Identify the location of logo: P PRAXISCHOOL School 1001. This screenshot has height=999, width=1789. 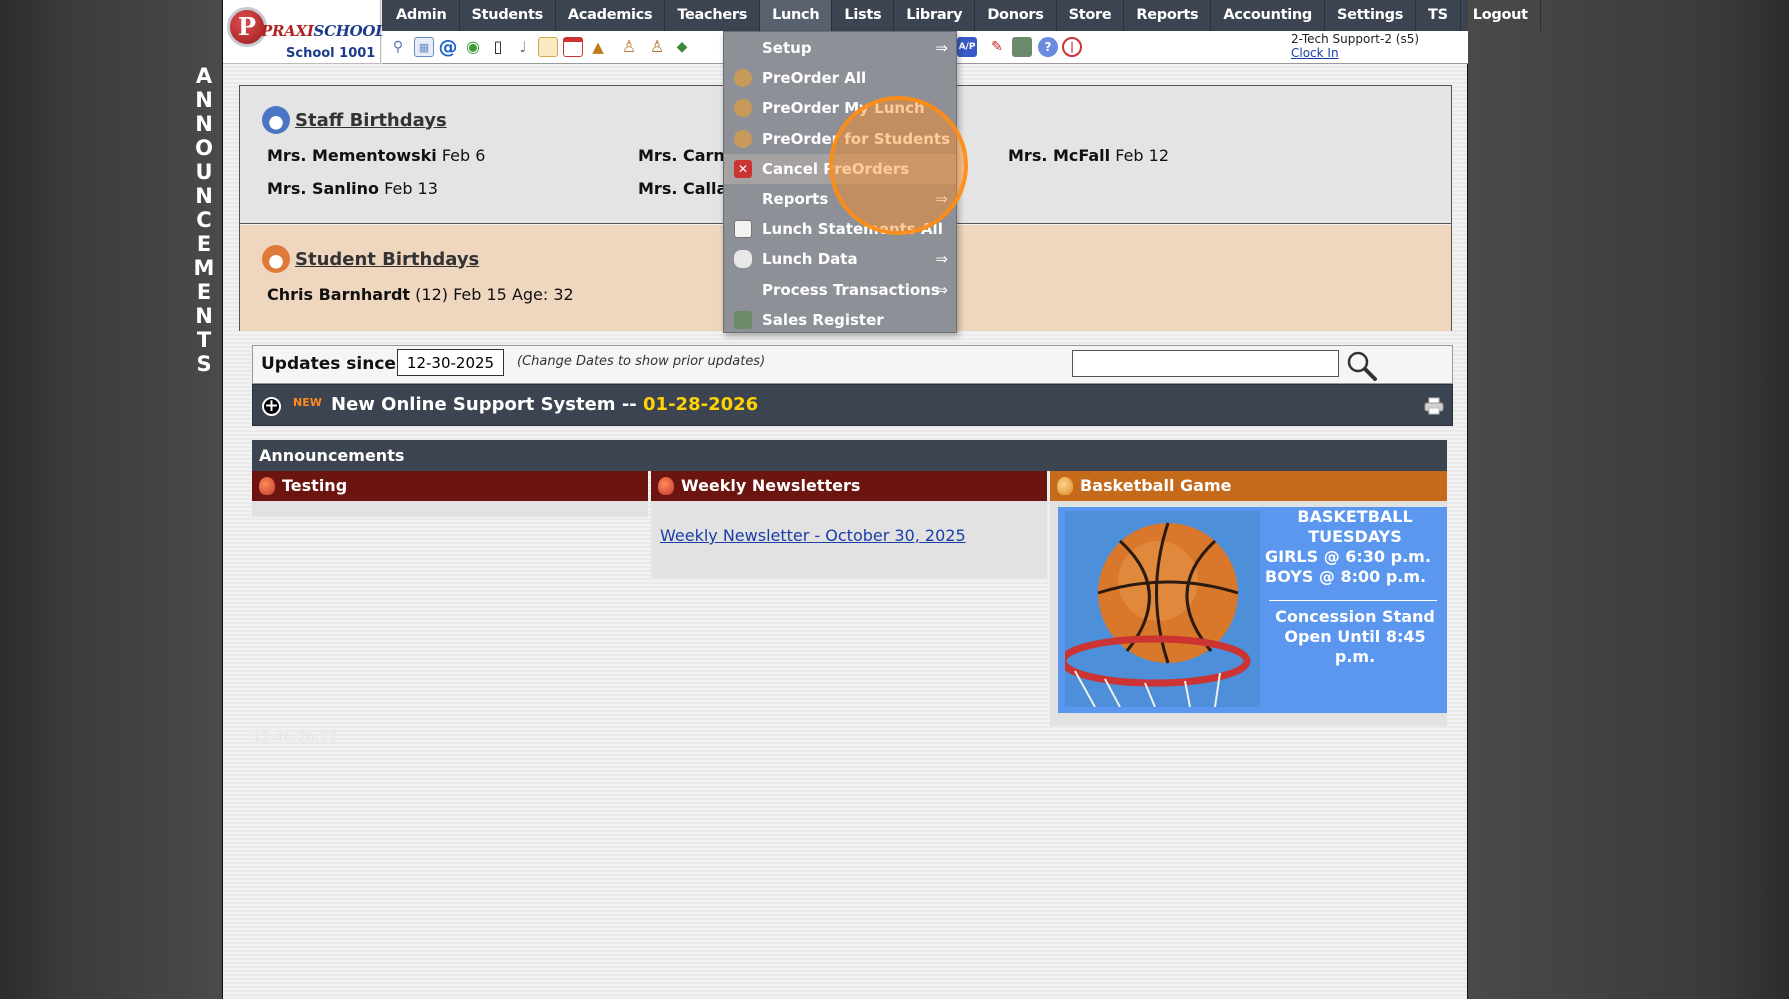
(304, 32).